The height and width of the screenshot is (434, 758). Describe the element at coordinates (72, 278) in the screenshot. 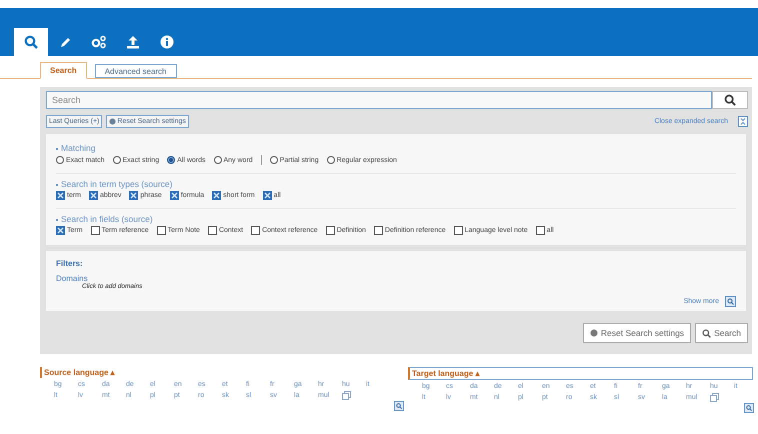

I see `domains-label: Domains` at that location.